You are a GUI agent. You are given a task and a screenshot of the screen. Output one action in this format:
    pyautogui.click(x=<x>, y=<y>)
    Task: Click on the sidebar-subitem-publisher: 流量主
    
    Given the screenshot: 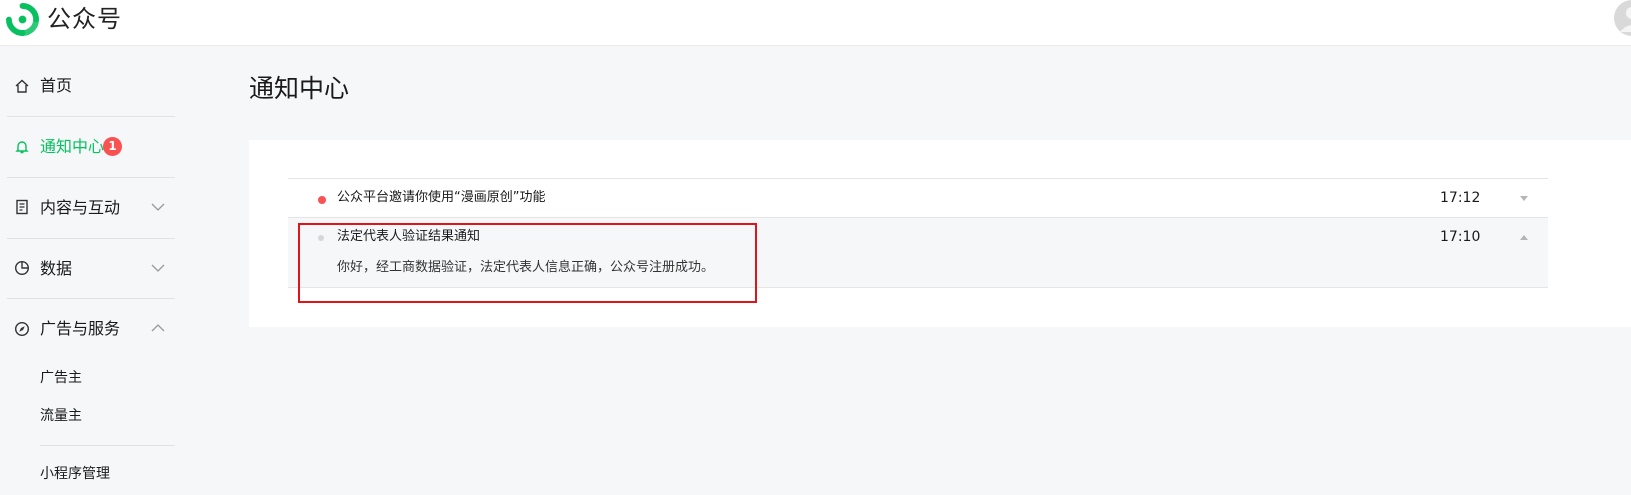 What is the action you would take?
    pyautogui.click(x=61, y=416)
    